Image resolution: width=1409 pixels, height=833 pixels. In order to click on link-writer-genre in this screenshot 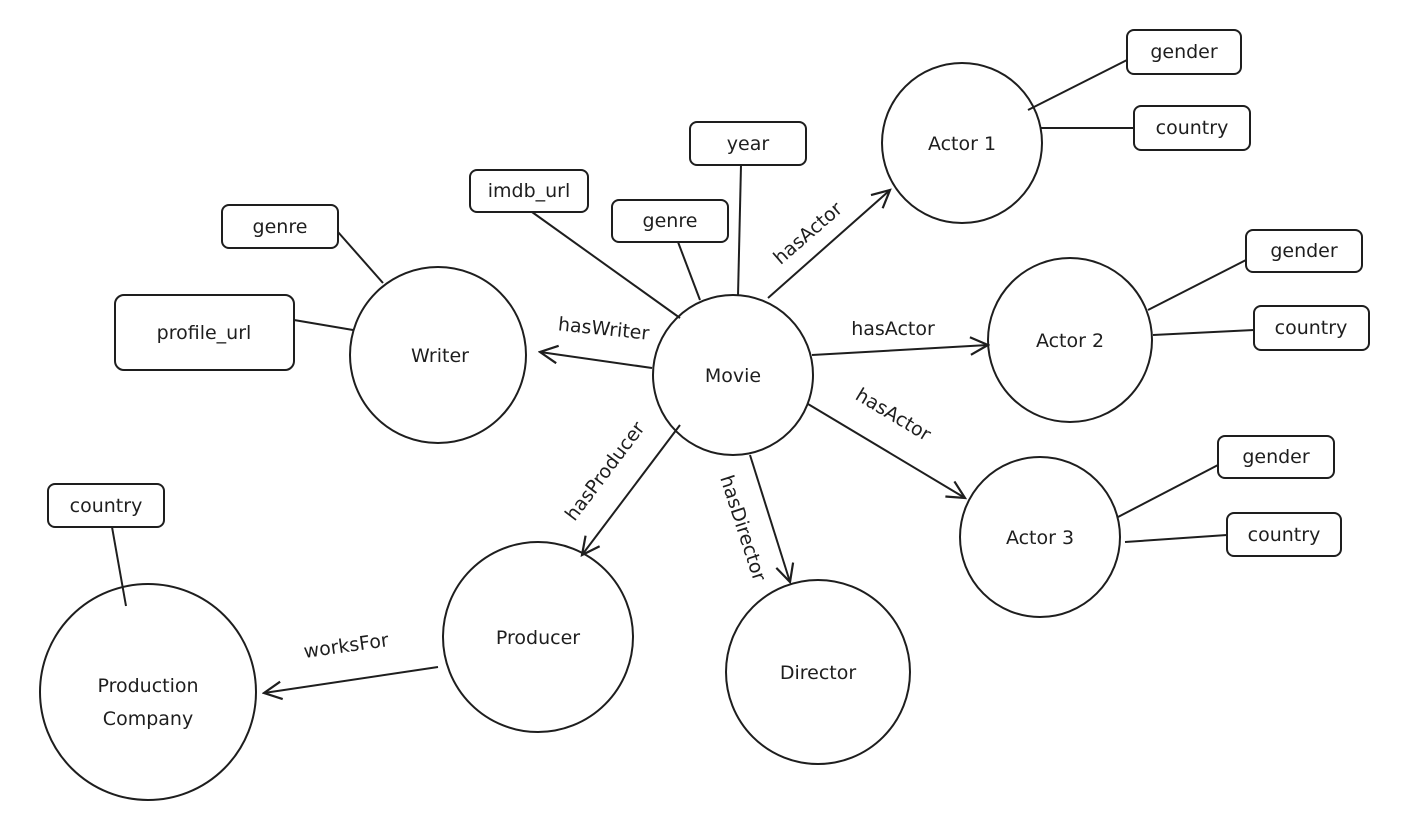, I will do `click(360, 257)`.